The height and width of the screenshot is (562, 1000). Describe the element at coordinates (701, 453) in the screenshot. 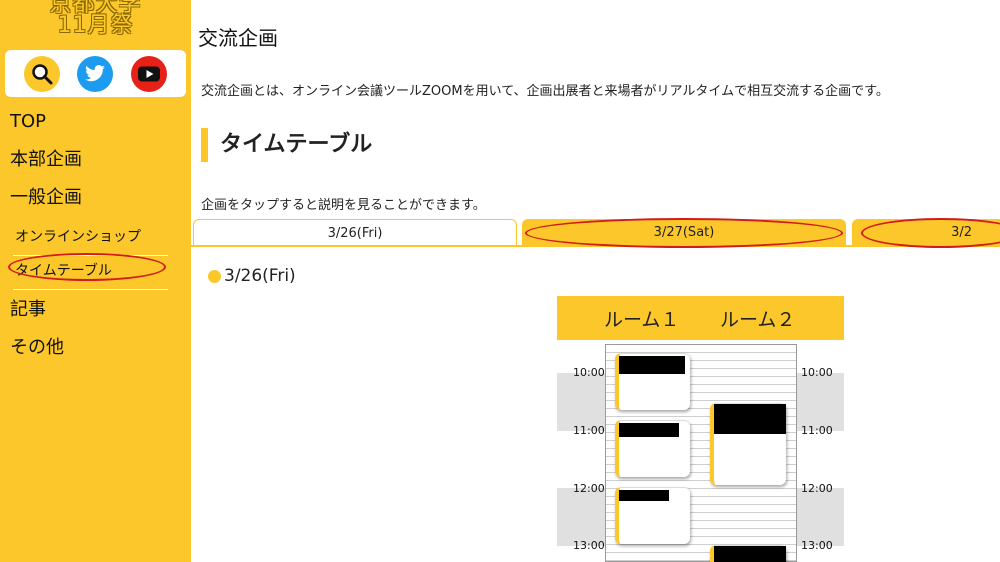

I see `timetable-grid` at that location.